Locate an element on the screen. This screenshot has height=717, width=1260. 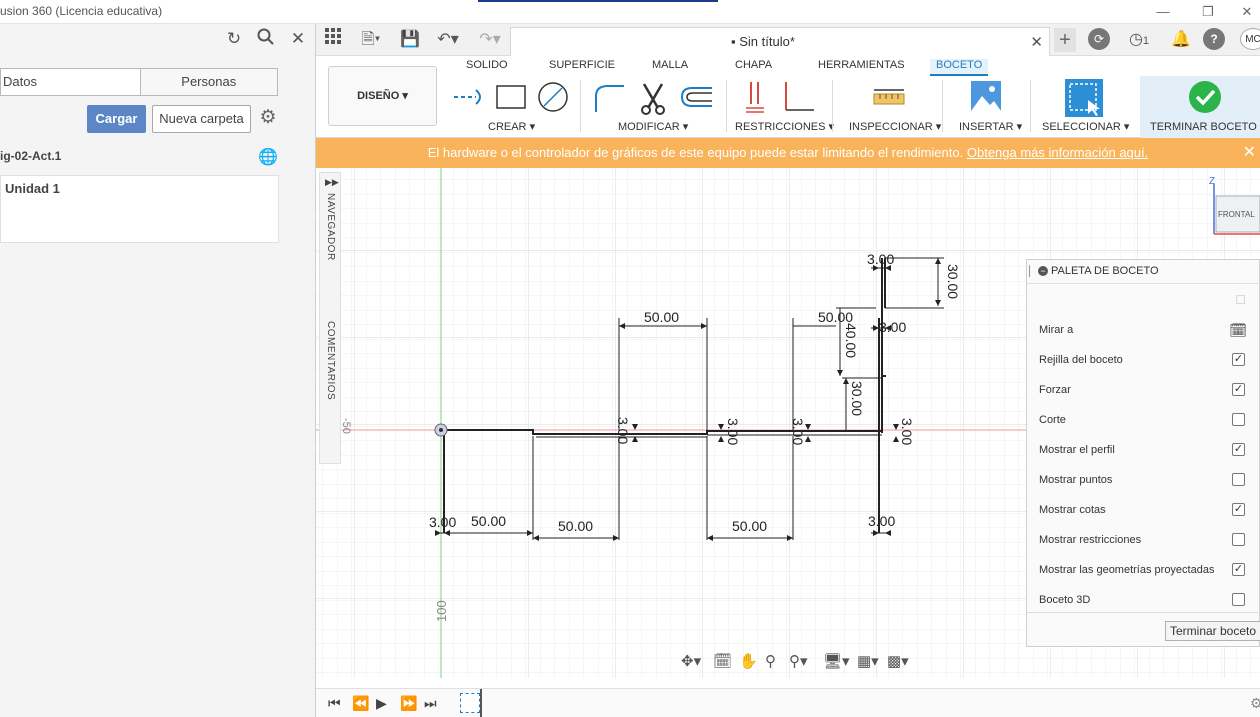
job-status-icon: ◷1 is located at coordinates (1139, 40).